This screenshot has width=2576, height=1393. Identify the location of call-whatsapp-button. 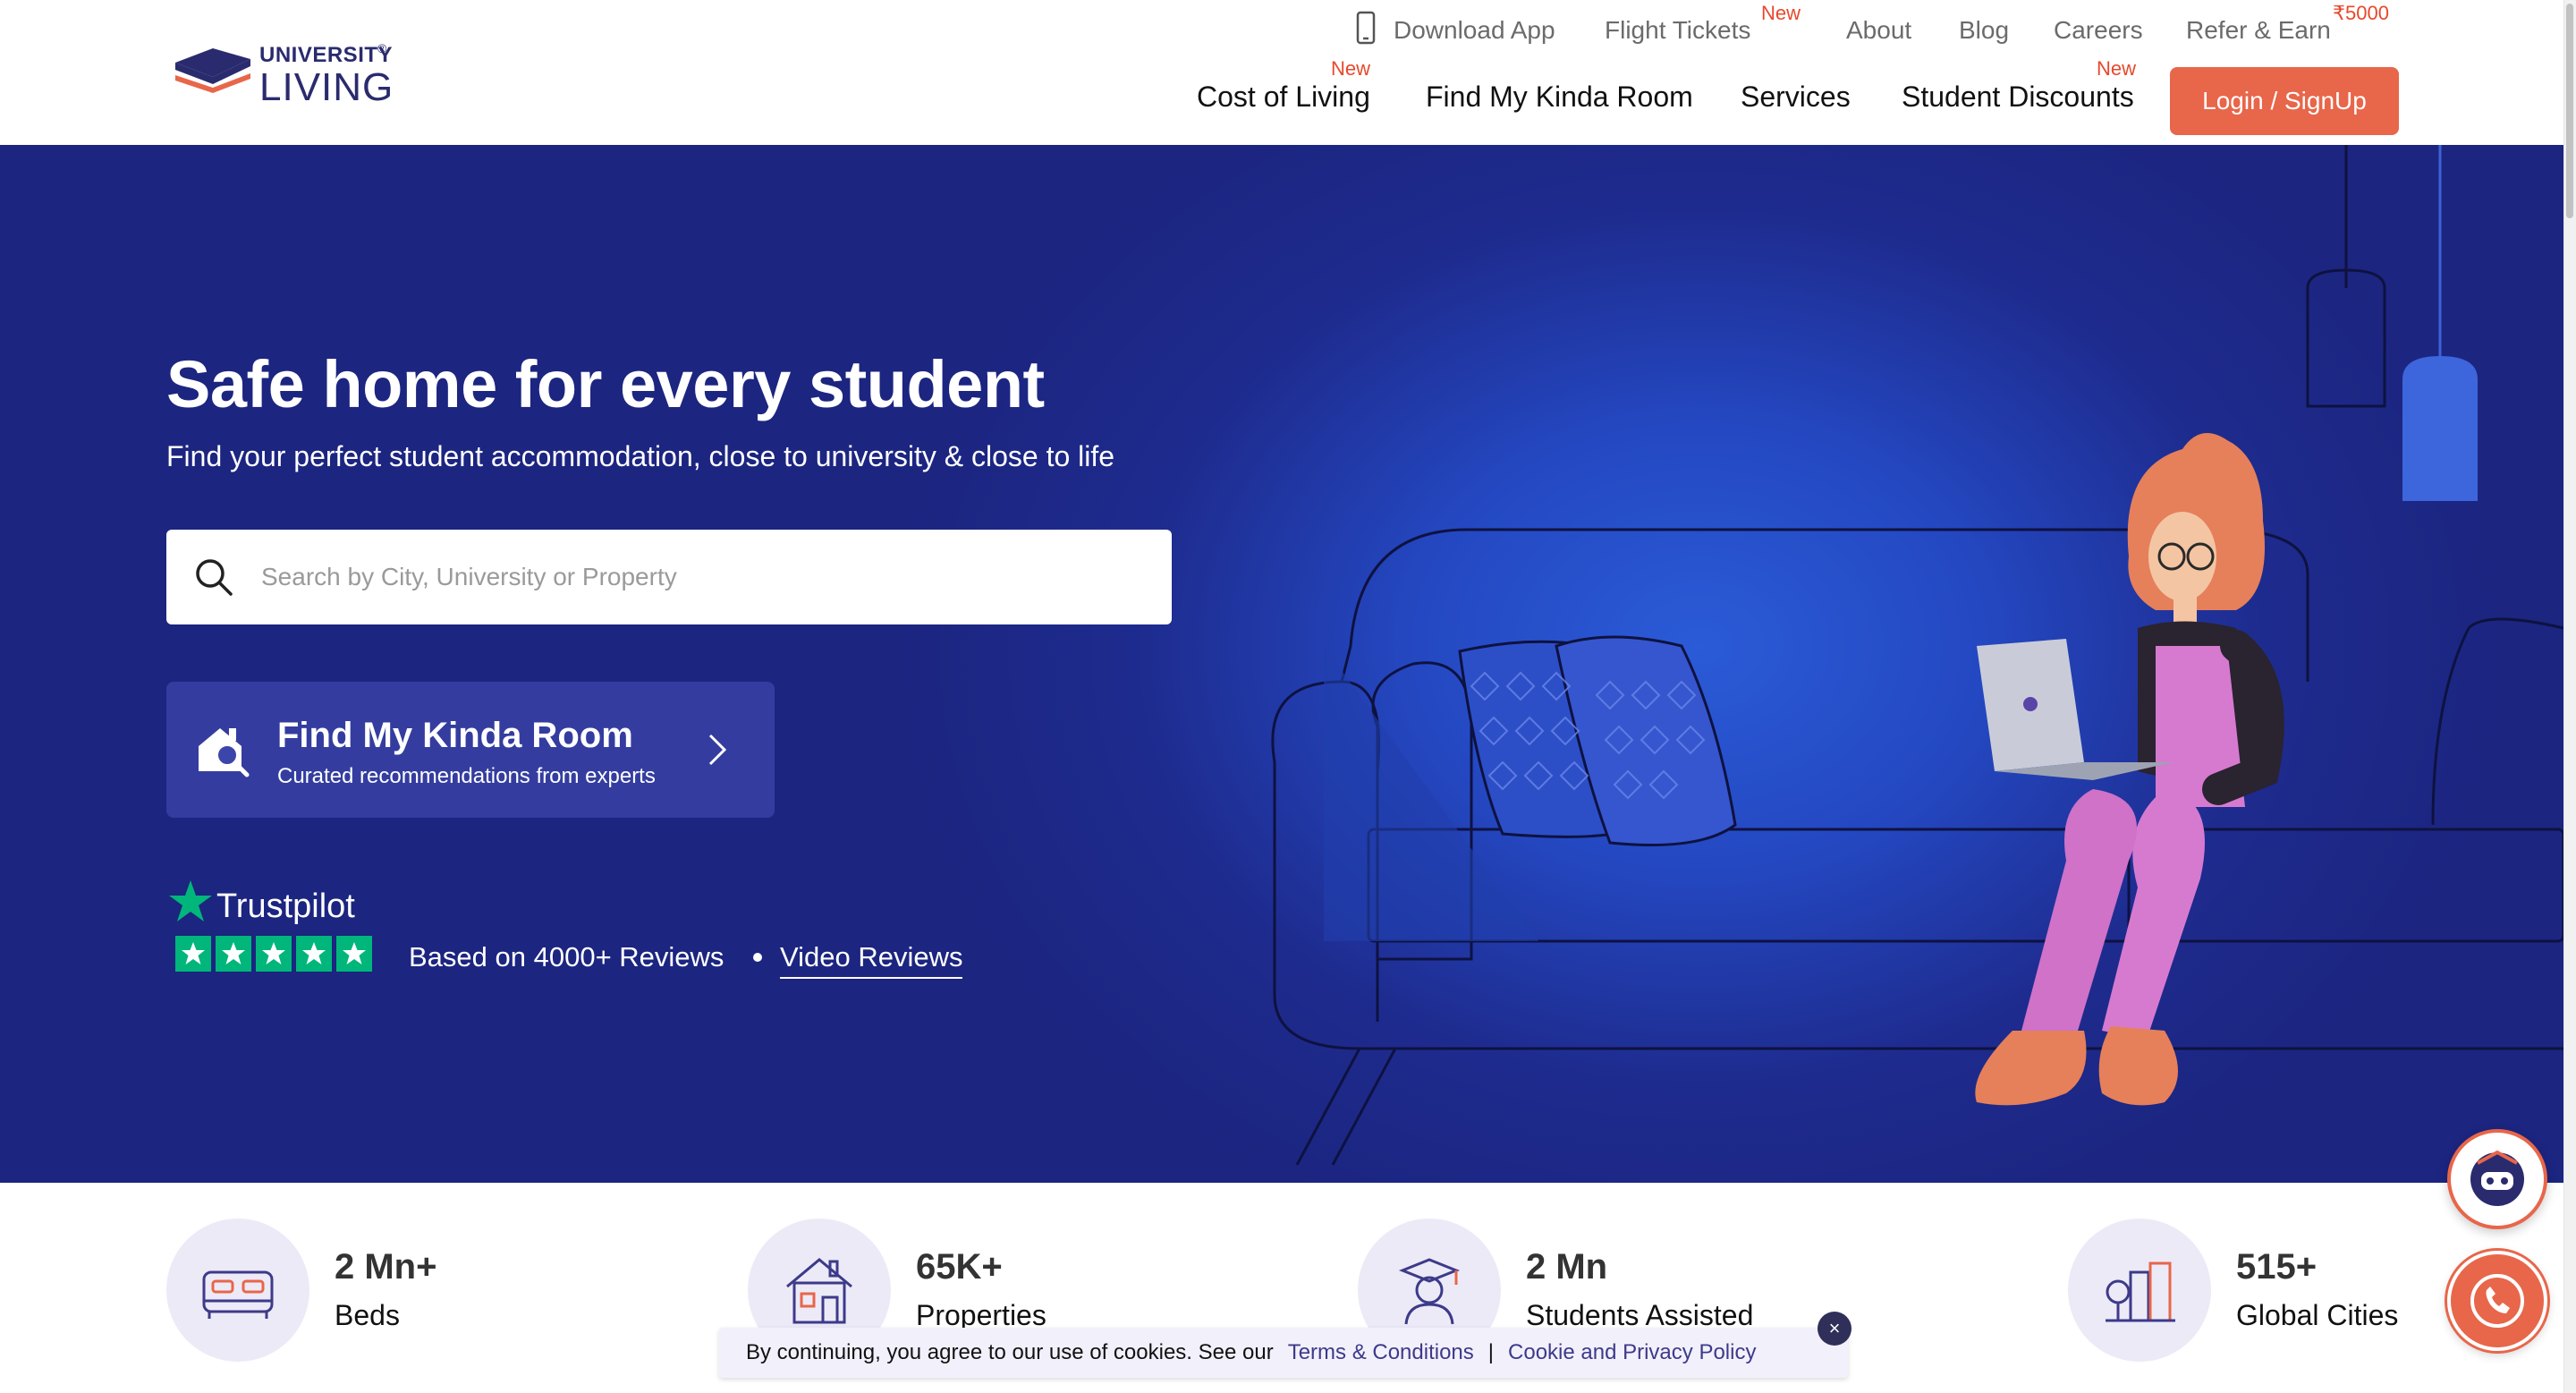
(2497, 1301).